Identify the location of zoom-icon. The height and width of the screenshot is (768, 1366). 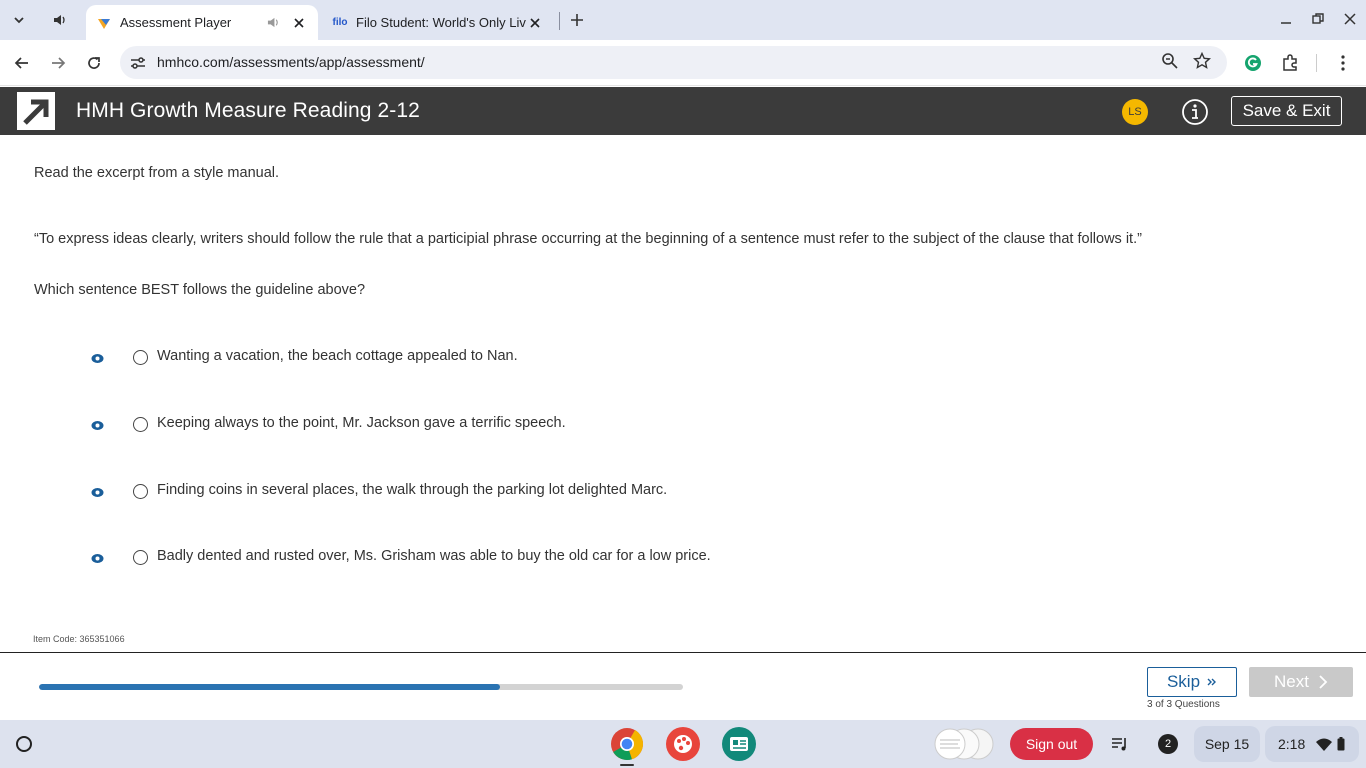
(1170, 63).